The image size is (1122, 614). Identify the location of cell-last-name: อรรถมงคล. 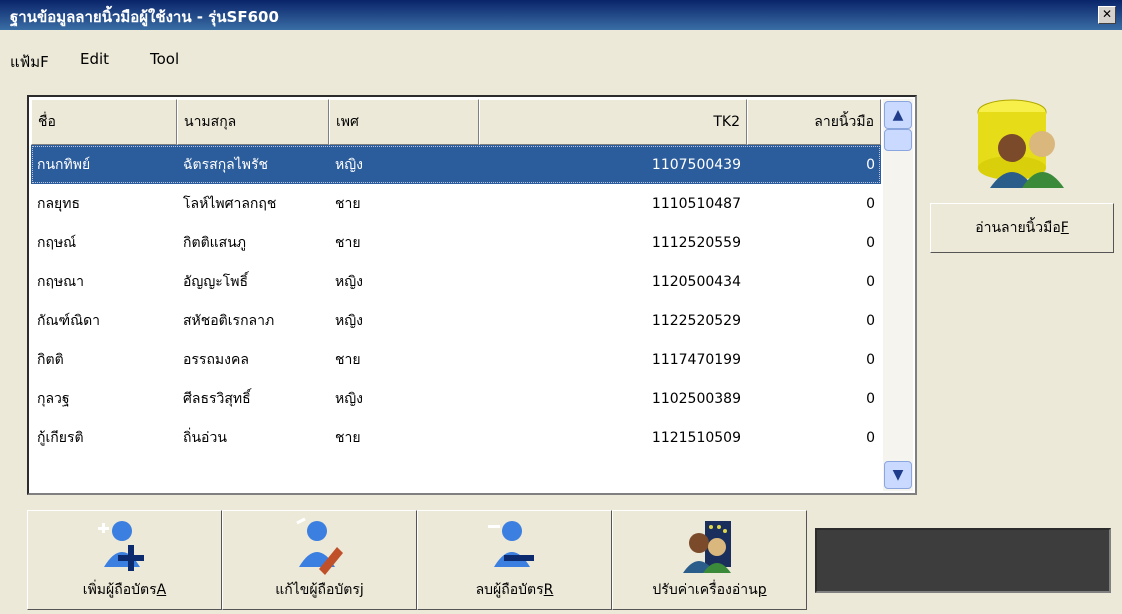
(216, 359).